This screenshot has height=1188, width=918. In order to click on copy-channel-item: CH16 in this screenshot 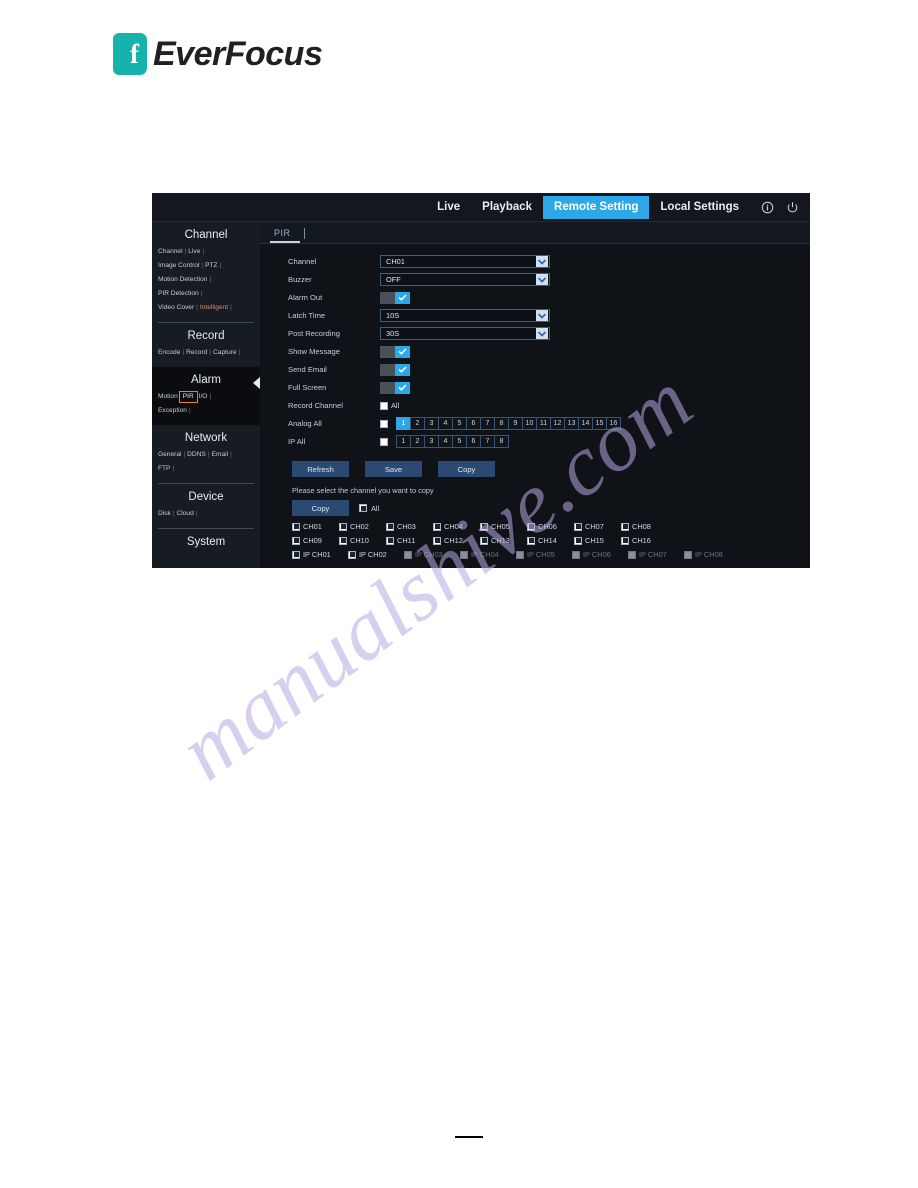, I will do `click(644, 540)`.